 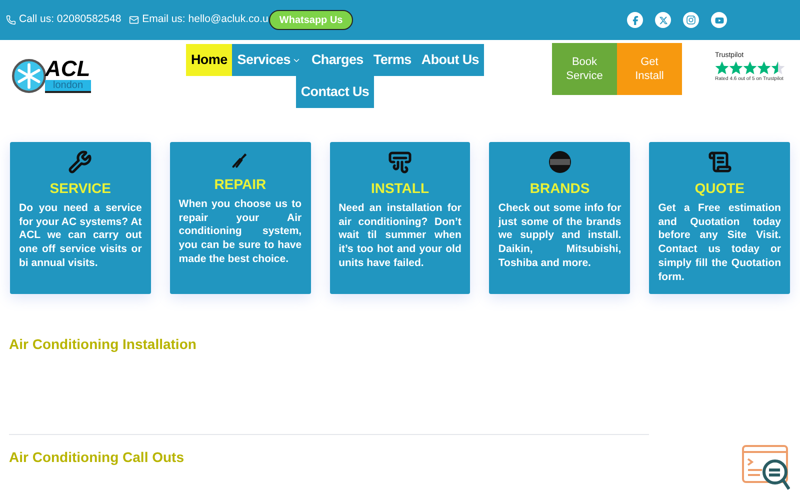 I want to click on section-heading: Air Conditioning Call Outs, so click(x=97, y=458).